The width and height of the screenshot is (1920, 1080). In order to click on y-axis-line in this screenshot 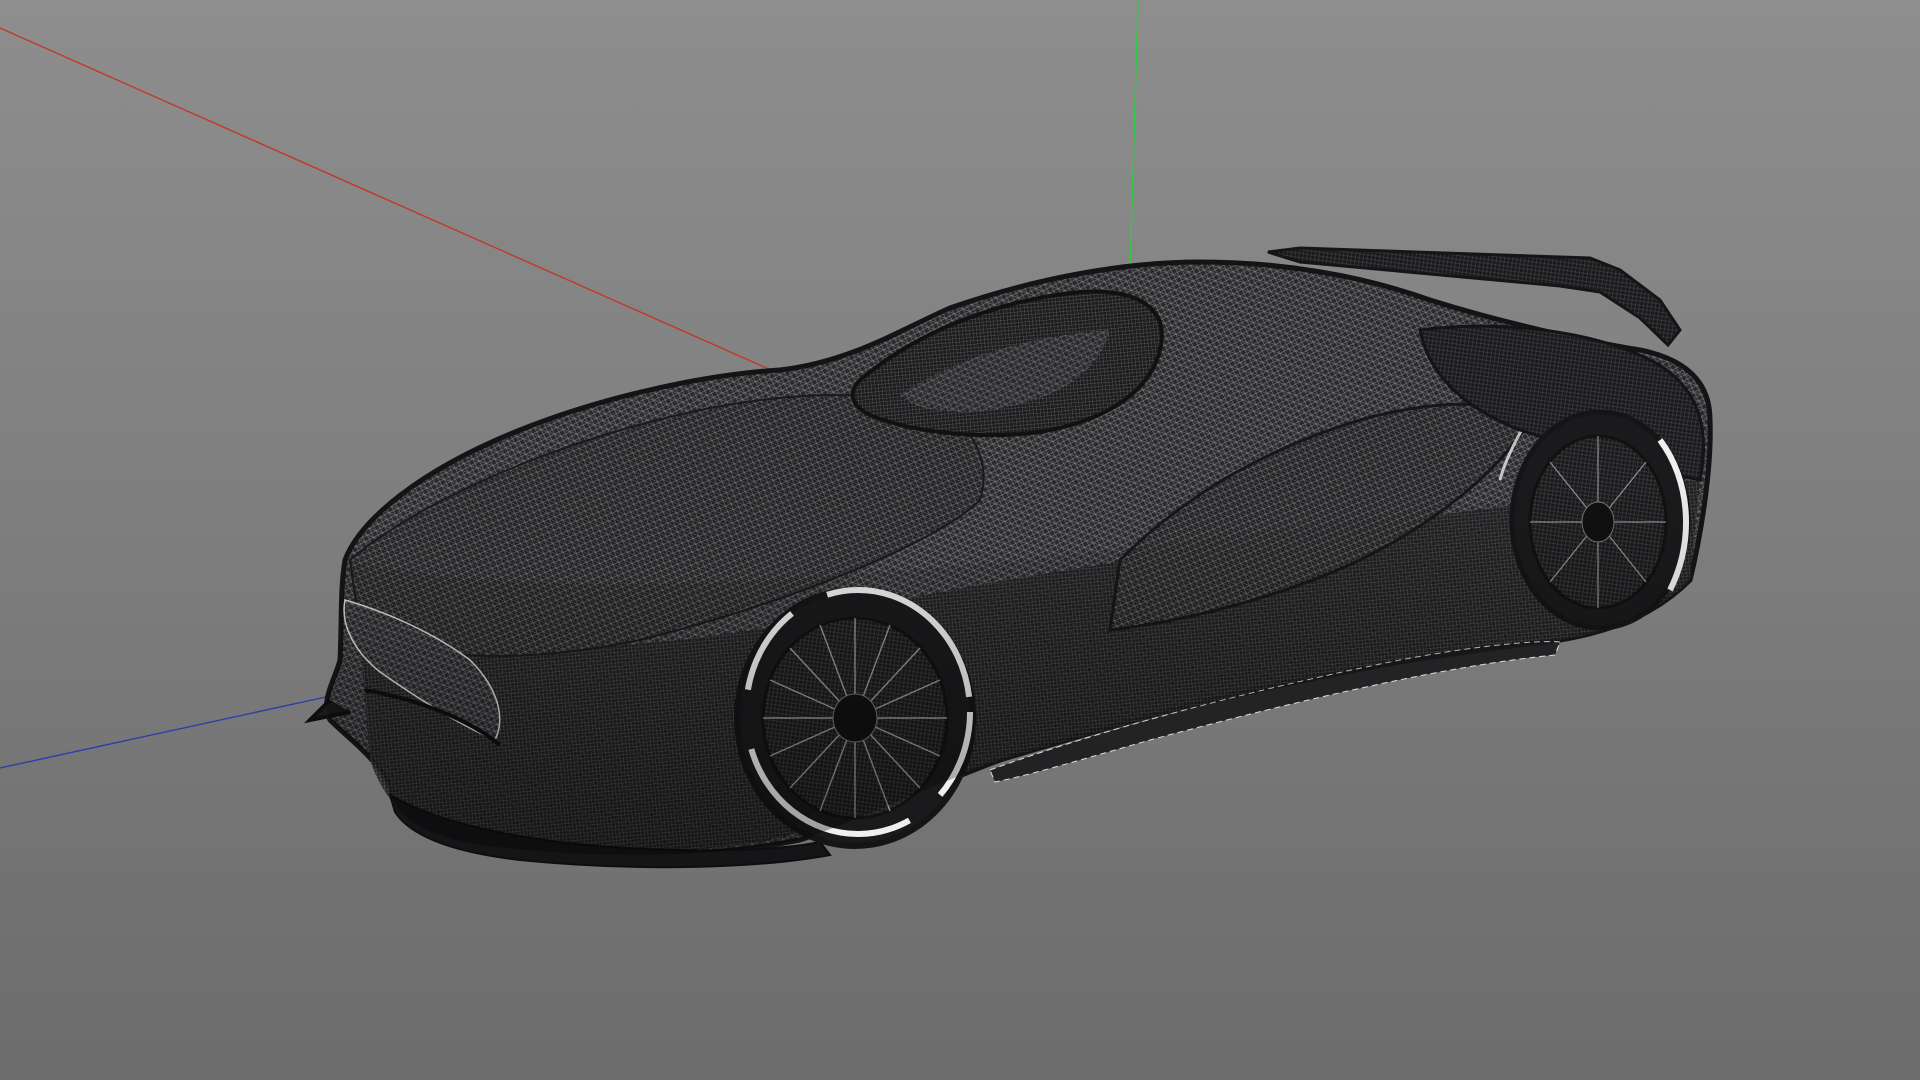, I will do `click(1134, 138)`.